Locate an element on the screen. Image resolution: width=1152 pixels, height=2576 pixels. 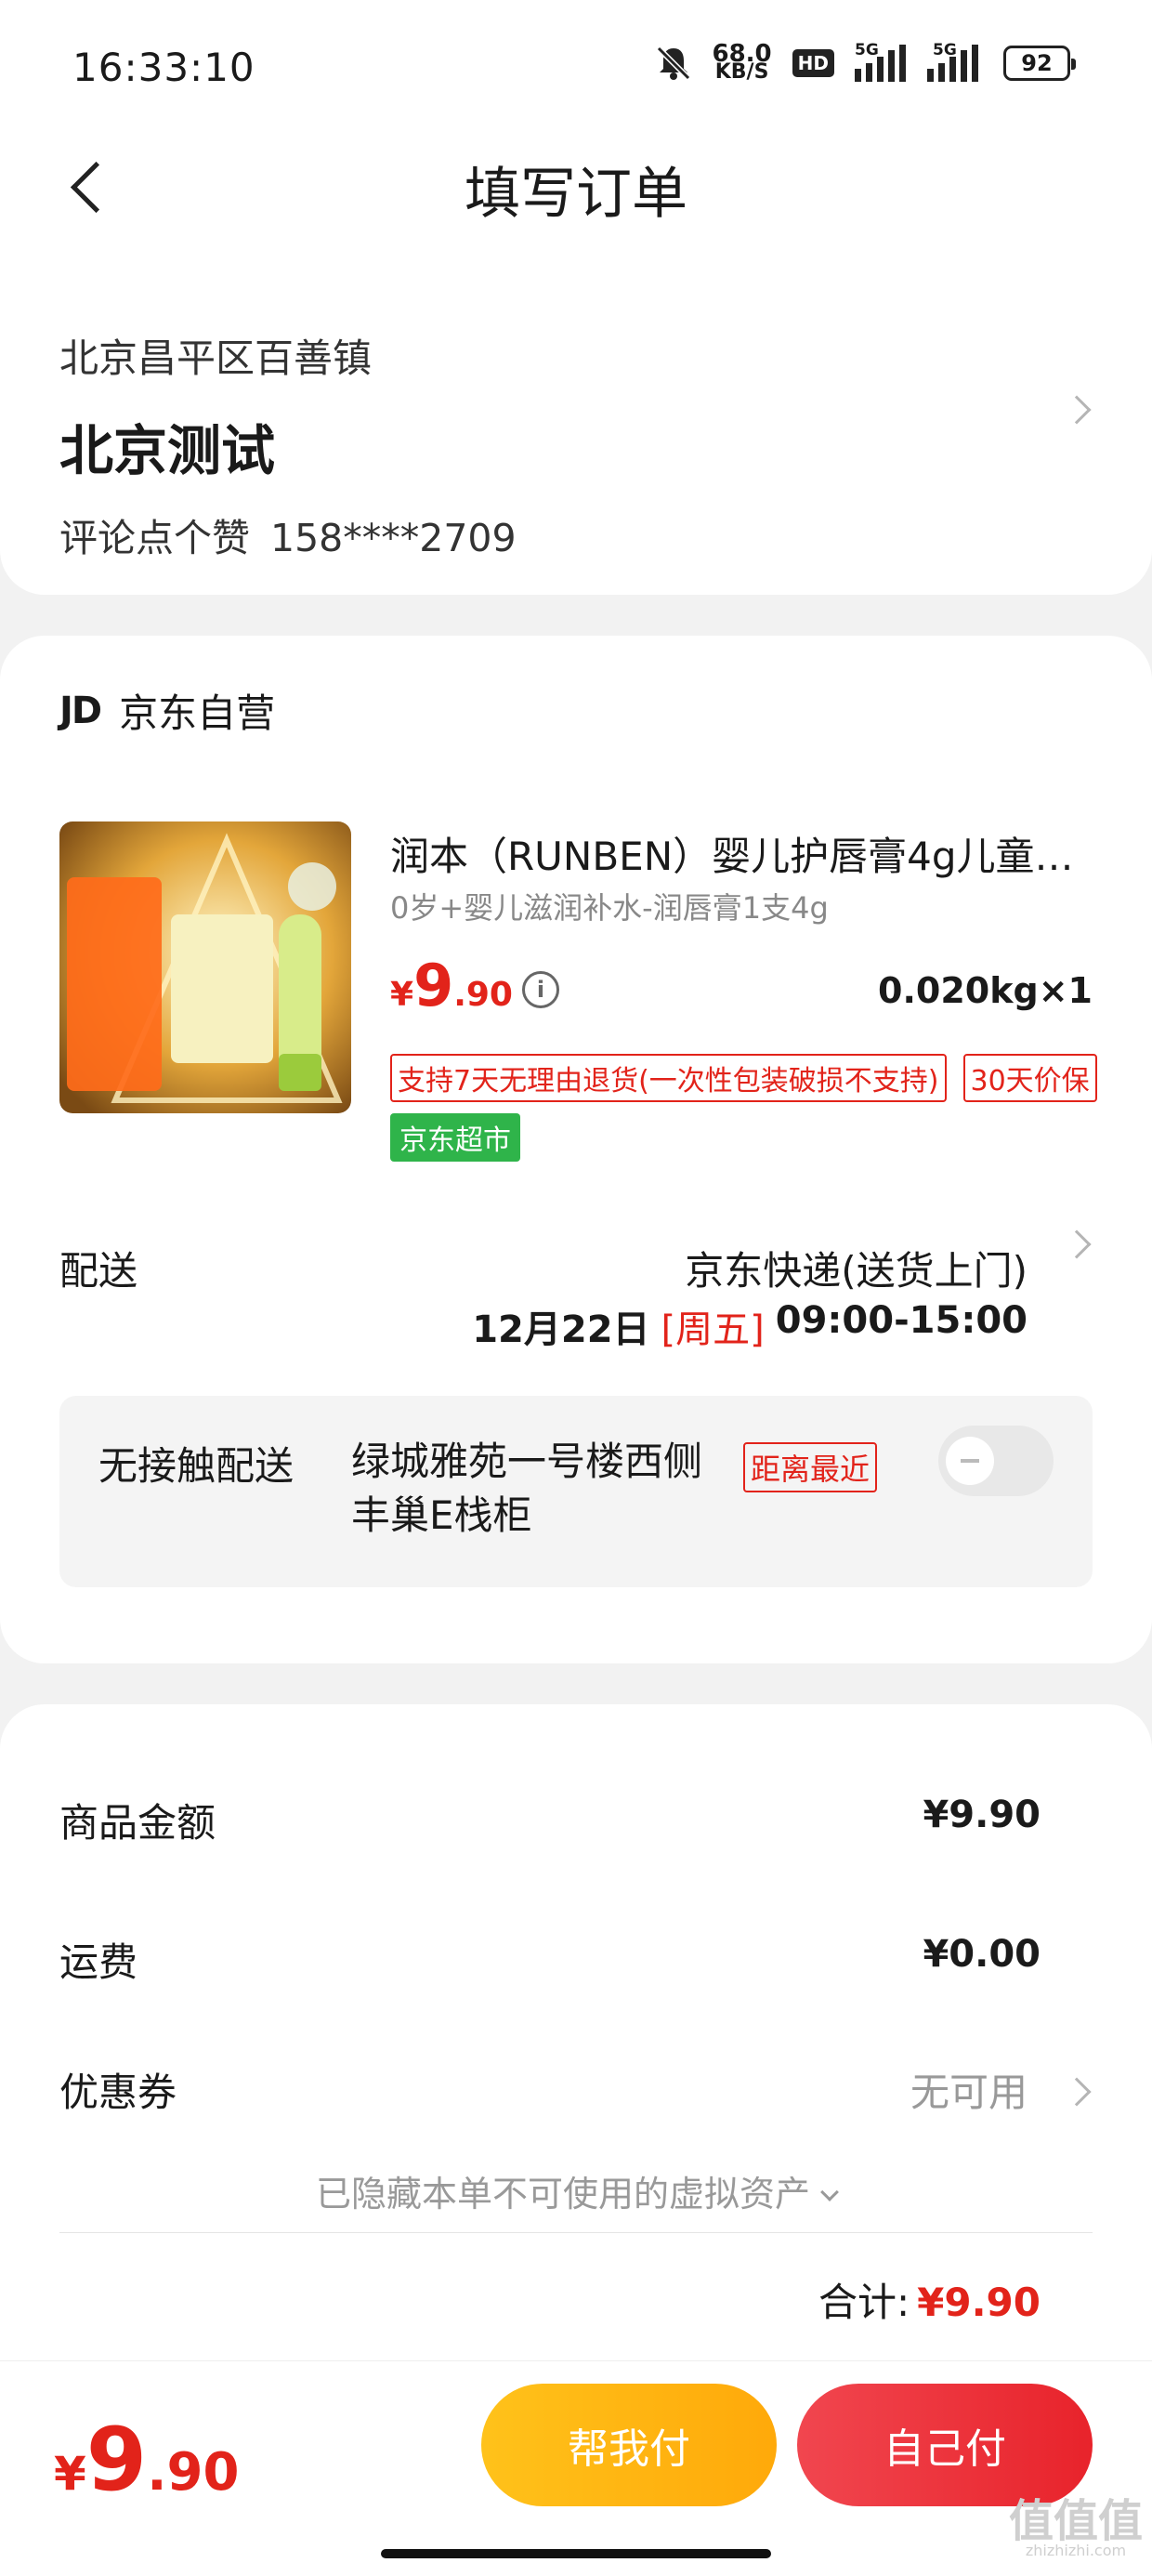
contactless-label: 无接触配送 is located at coordinates (196, 1466).